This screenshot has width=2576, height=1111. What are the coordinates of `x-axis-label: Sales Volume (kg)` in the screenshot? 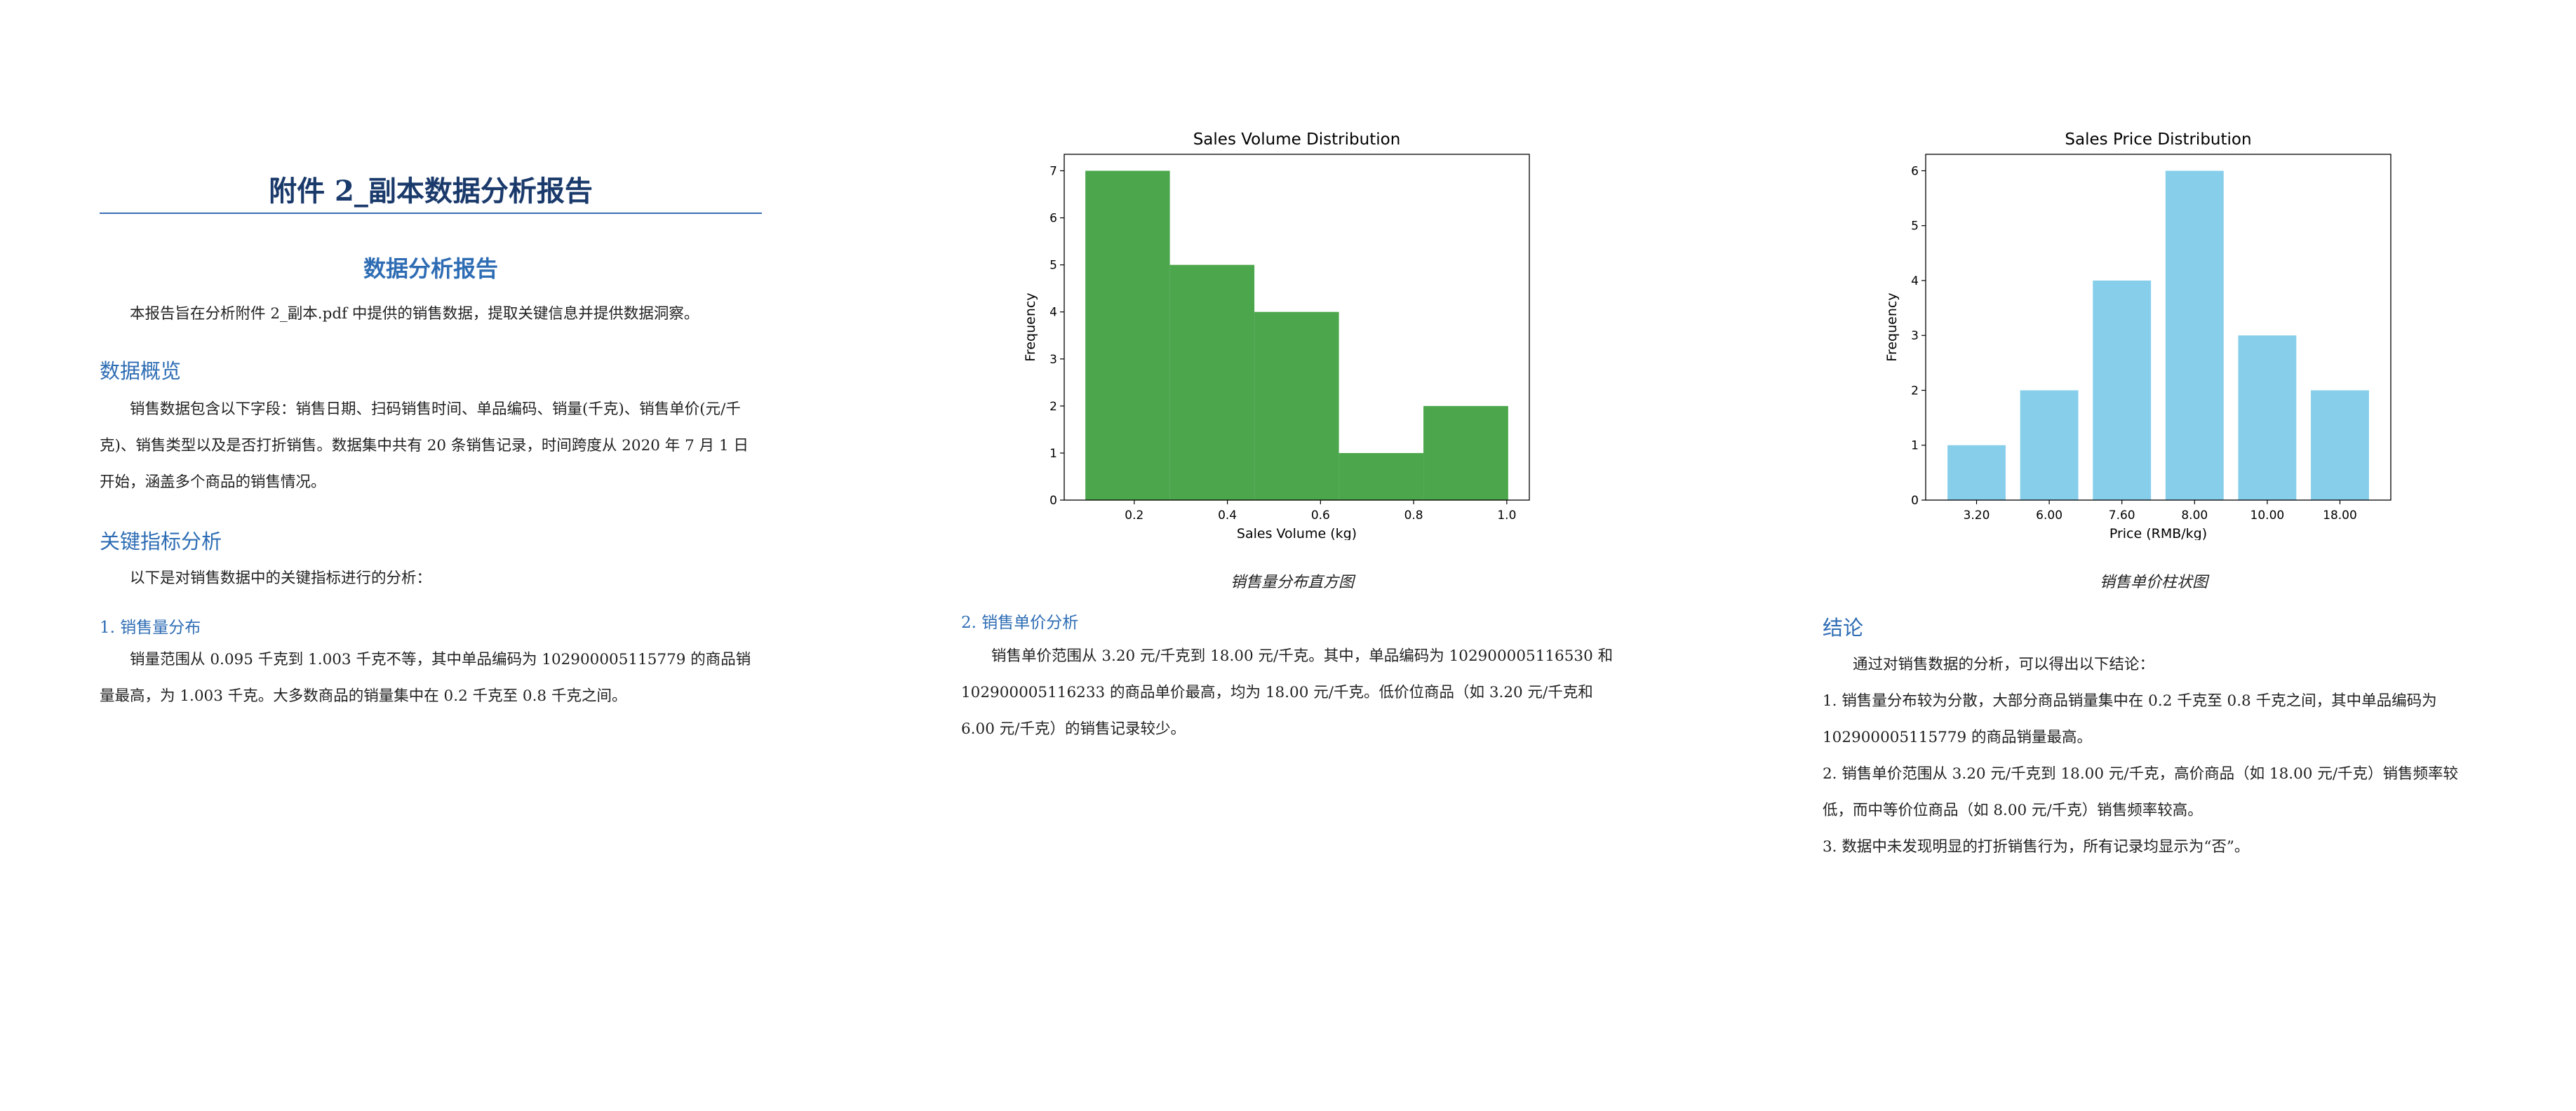 It's located at (1297, 533).